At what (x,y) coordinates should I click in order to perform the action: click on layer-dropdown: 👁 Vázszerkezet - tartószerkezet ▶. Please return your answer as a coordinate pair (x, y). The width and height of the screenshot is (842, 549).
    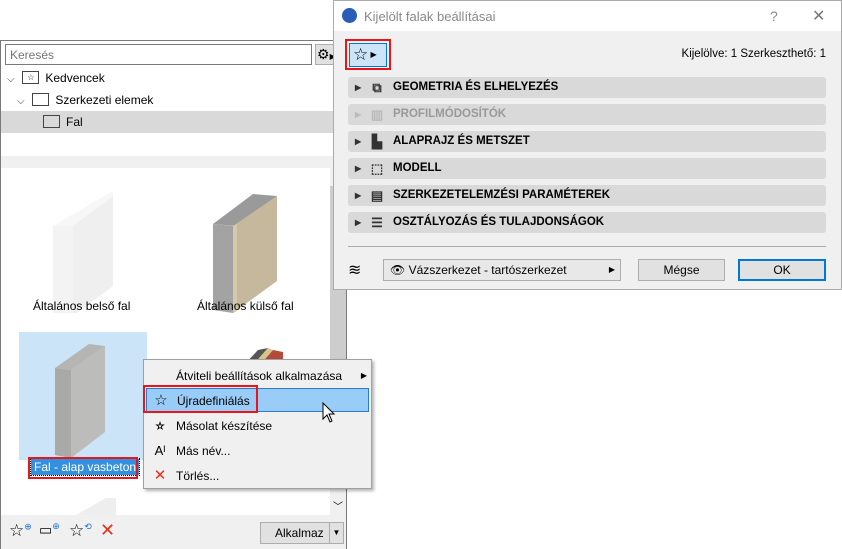
    Looking at the image, I should click on (502, 270).